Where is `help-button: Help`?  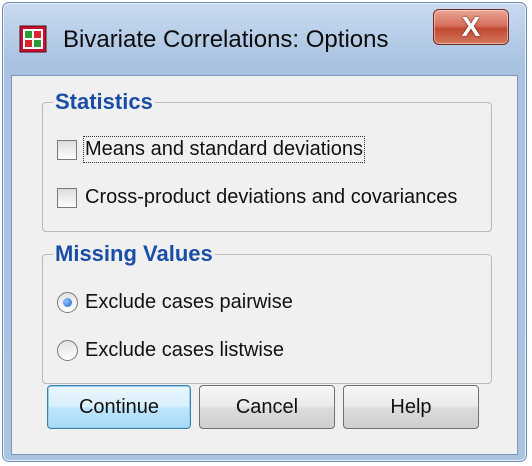 help-button: Help is located at coordinates (411, 407).